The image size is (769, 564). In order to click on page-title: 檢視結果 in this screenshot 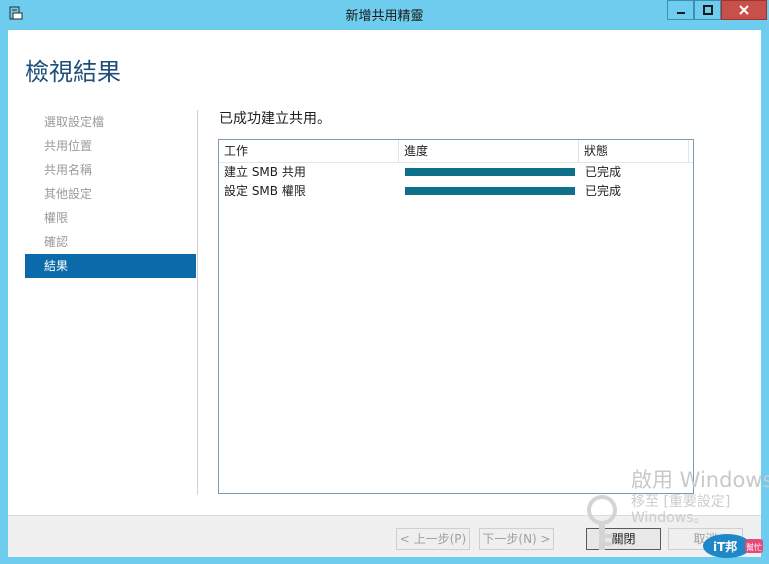, I will do `click(73, 72)`.